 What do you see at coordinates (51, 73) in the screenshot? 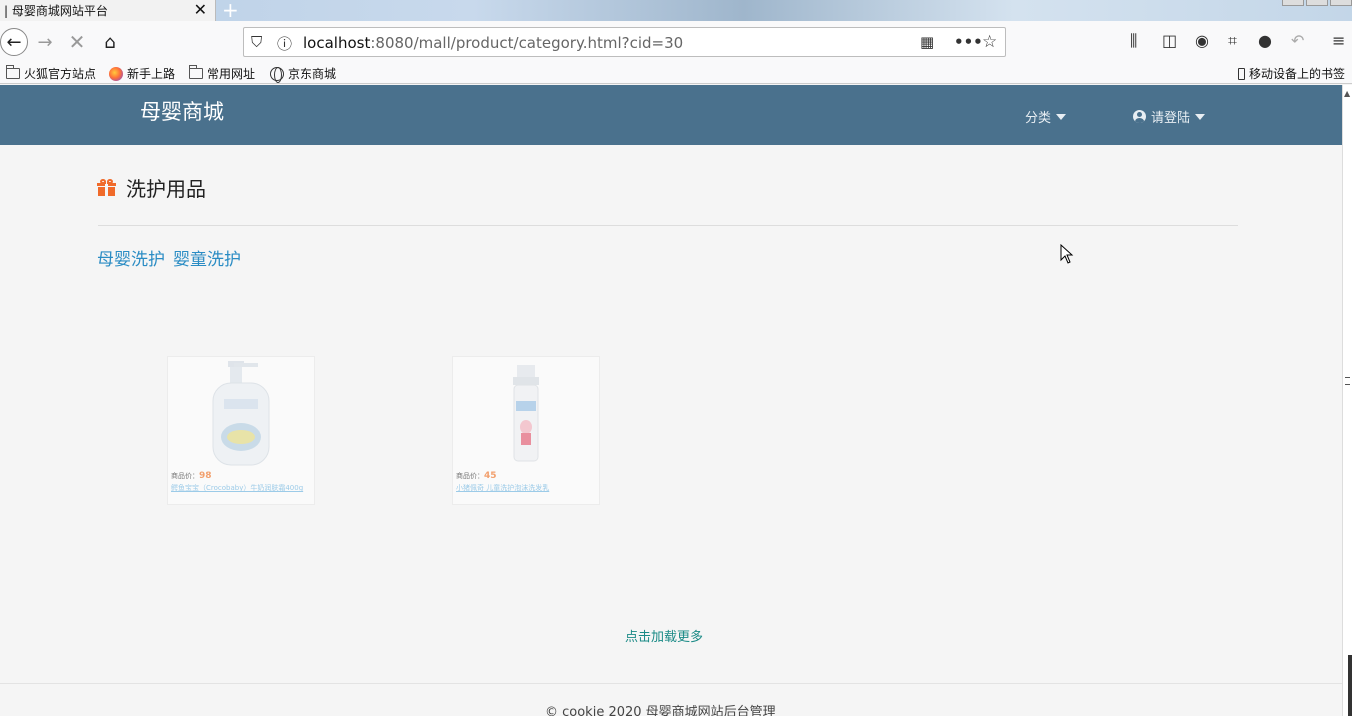
I see `bookmark-item: 火狐官方站点` at bounding box center [51, 73].